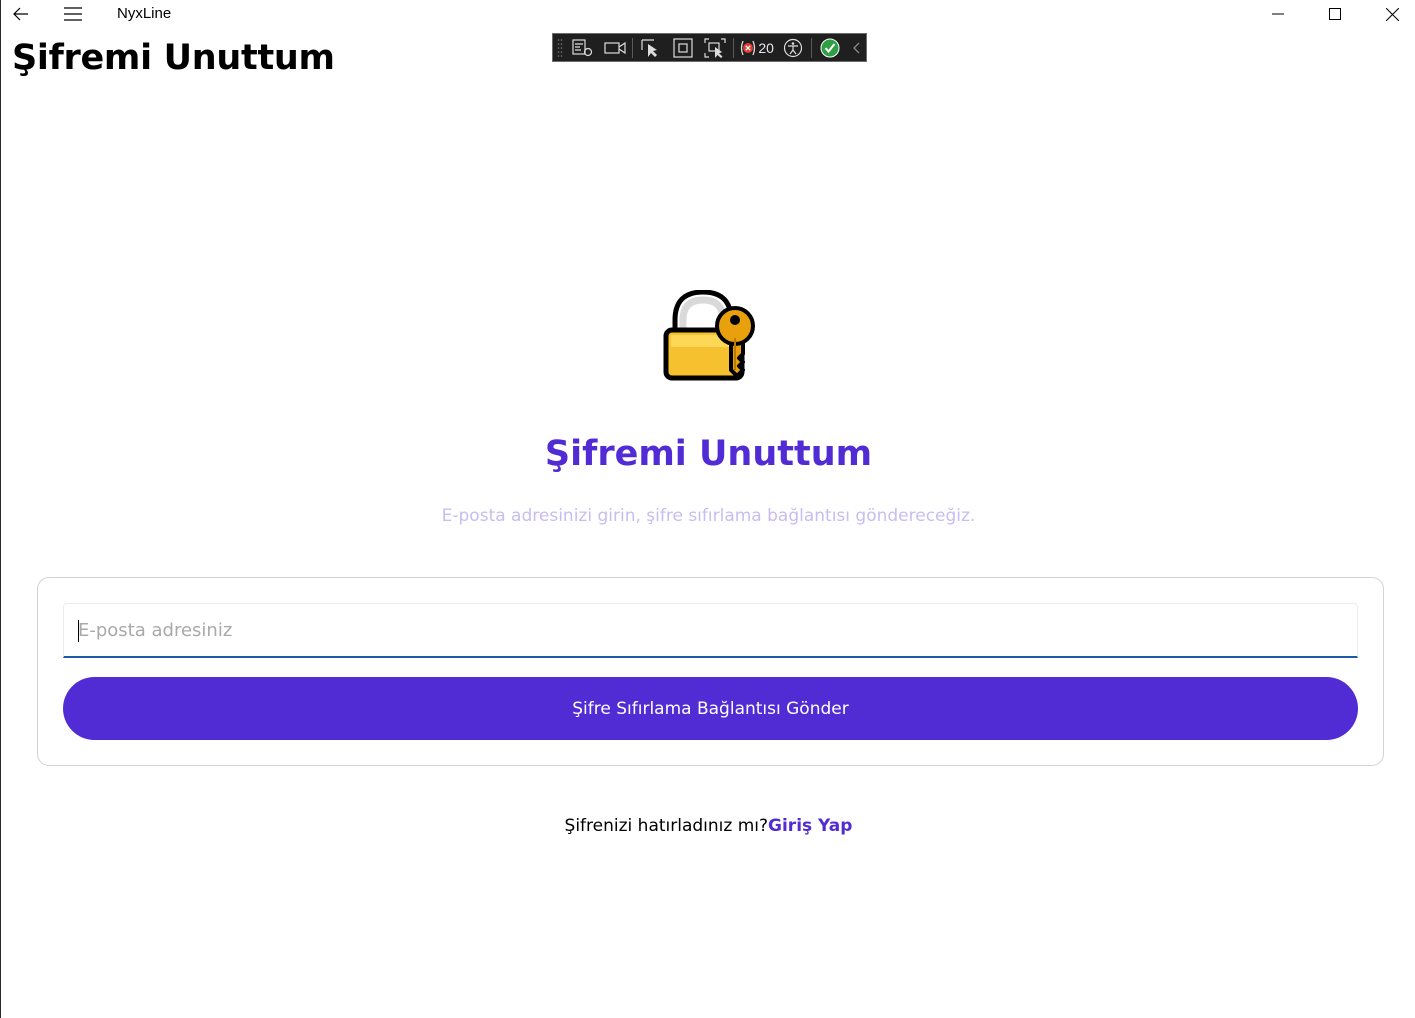 Image resolution: width=1415 pixels, height=1018 pixels. Describe the element at coordinates (748, 47) in the screenshot. I see `binding-failures-icon` at that location.